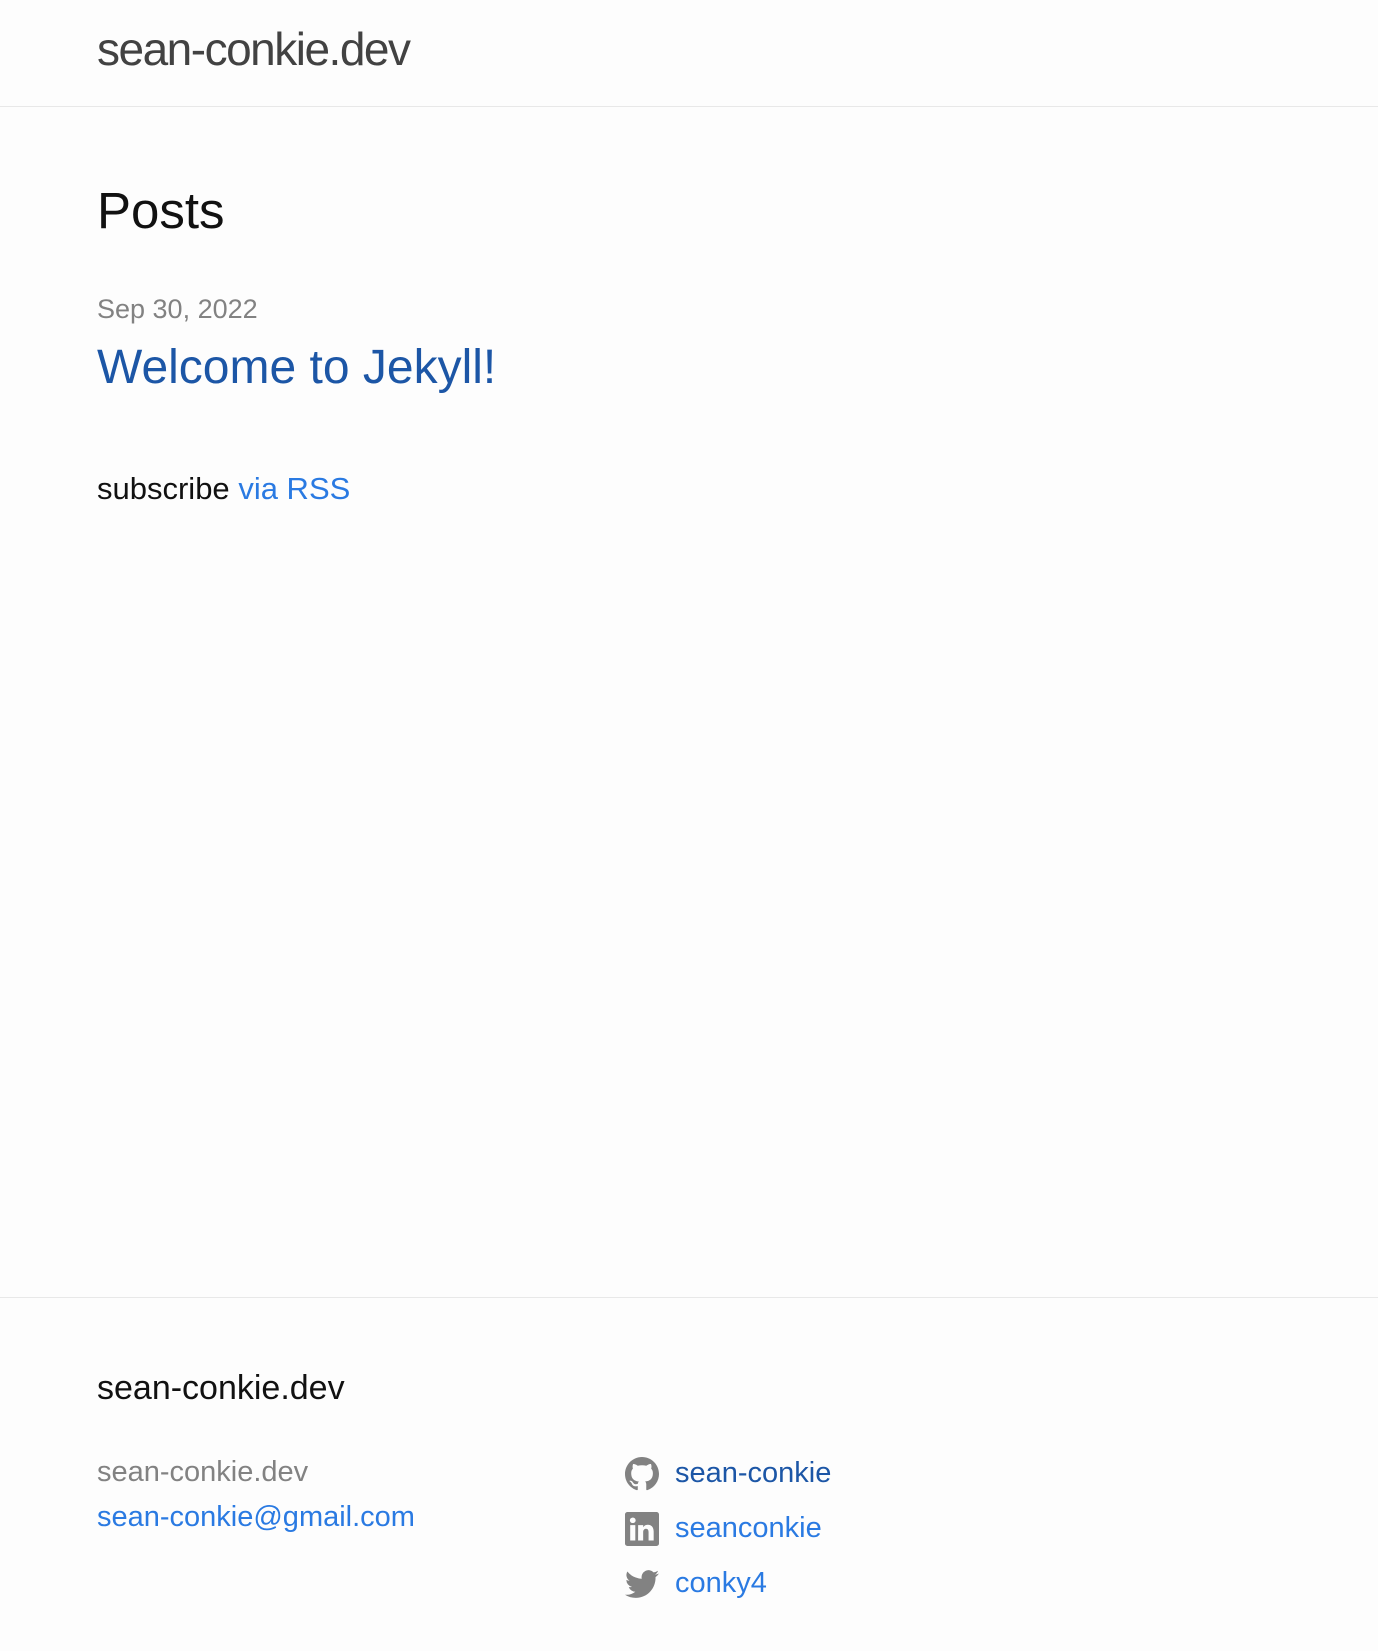  What do you see at coordinates (642, 1528) in the screenshot?
I see `linkedin-icon` at bounding box center [642, 1528].